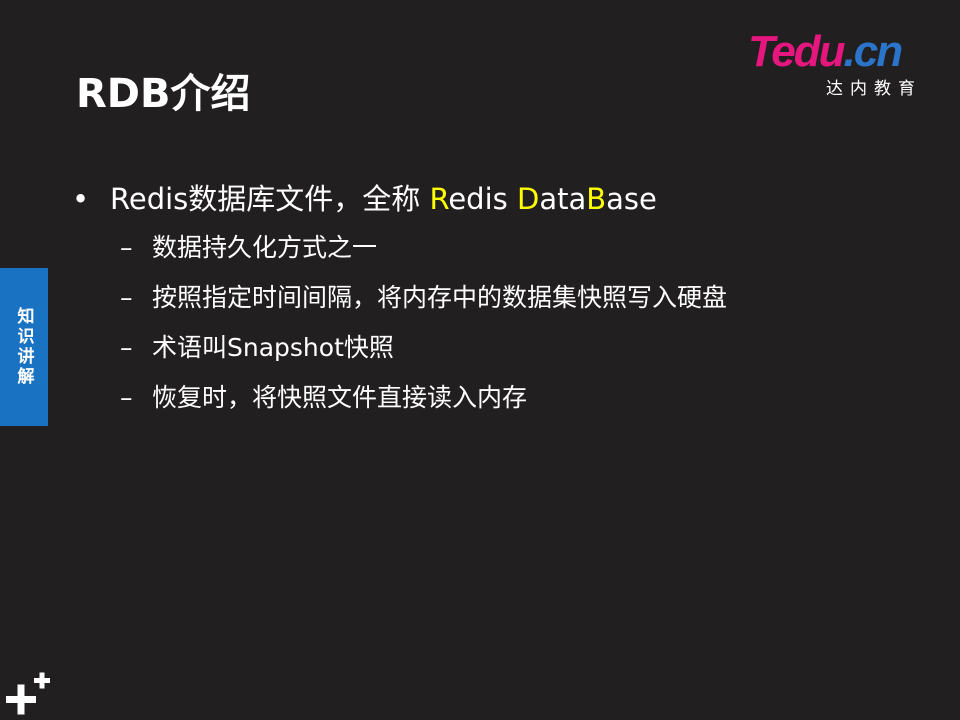 Image resolution: width=960 pixels, height=720 pixels. I want to click on sub-bullet-item: – 按照指定时间间隔，将内存中的数据集快照写入硬盘, so click(502, 298).